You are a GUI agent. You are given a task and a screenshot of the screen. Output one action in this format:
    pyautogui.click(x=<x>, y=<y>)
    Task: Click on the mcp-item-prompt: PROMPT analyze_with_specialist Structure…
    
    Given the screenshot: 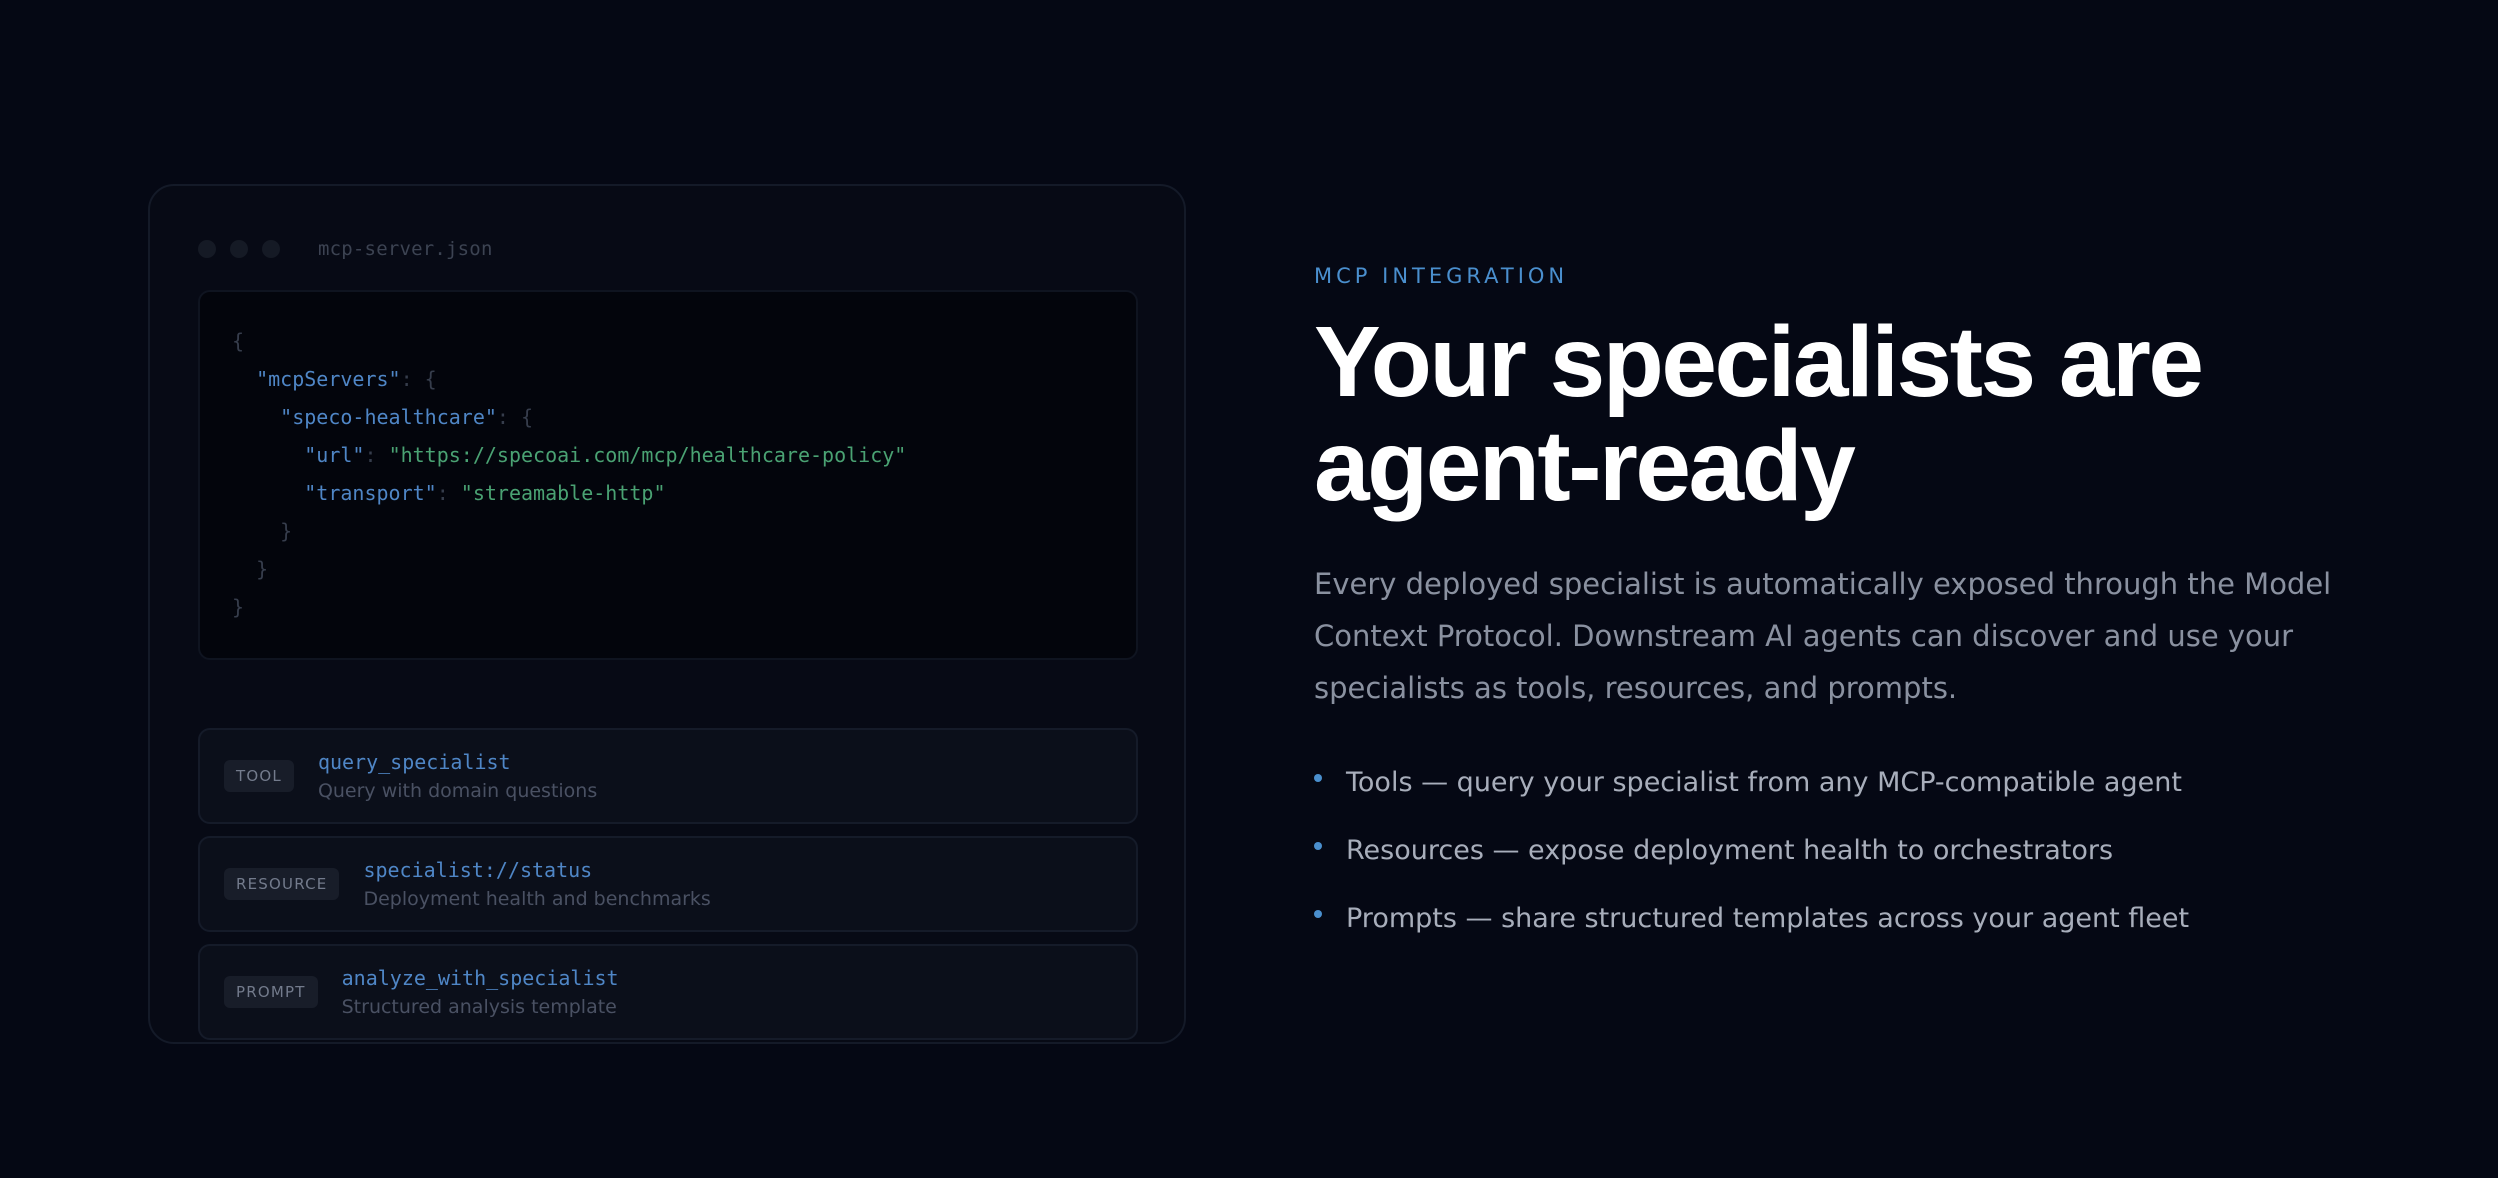 What is the action you would take?
    pyautogui.click(x=668, y=992)
    